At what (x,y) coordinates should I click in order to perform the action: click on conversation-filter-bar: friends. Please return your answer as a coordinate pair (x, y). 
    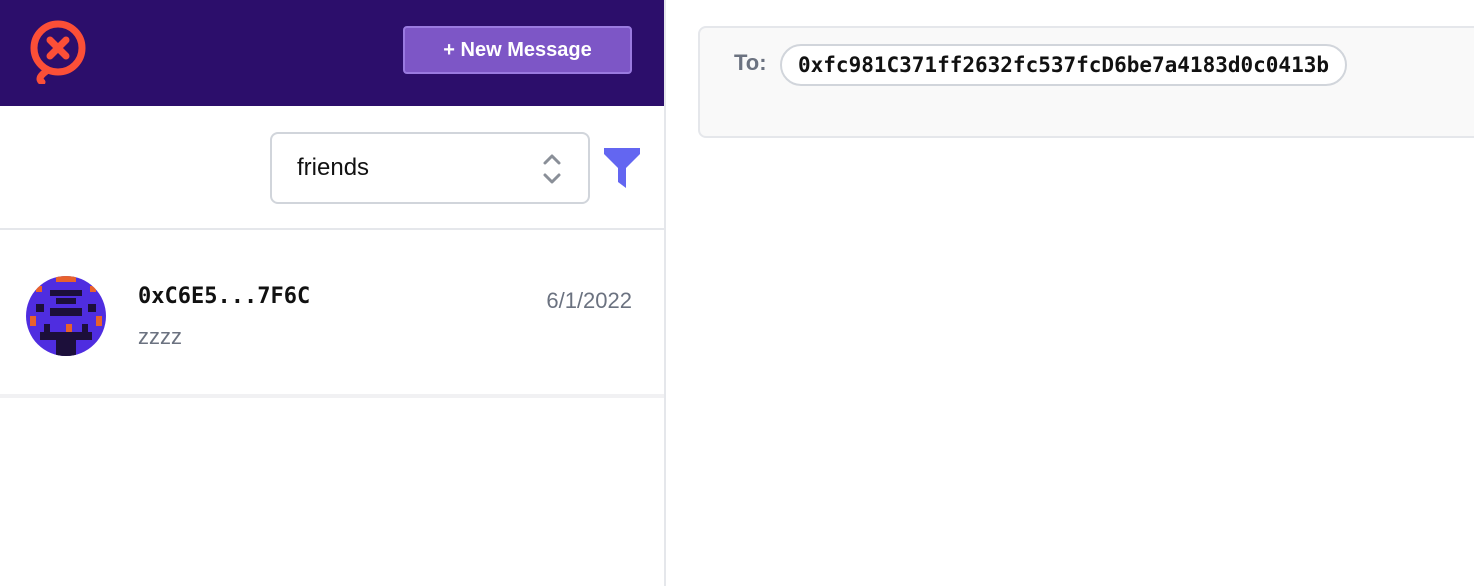
    Looking at the image, I should click on (332, 168).